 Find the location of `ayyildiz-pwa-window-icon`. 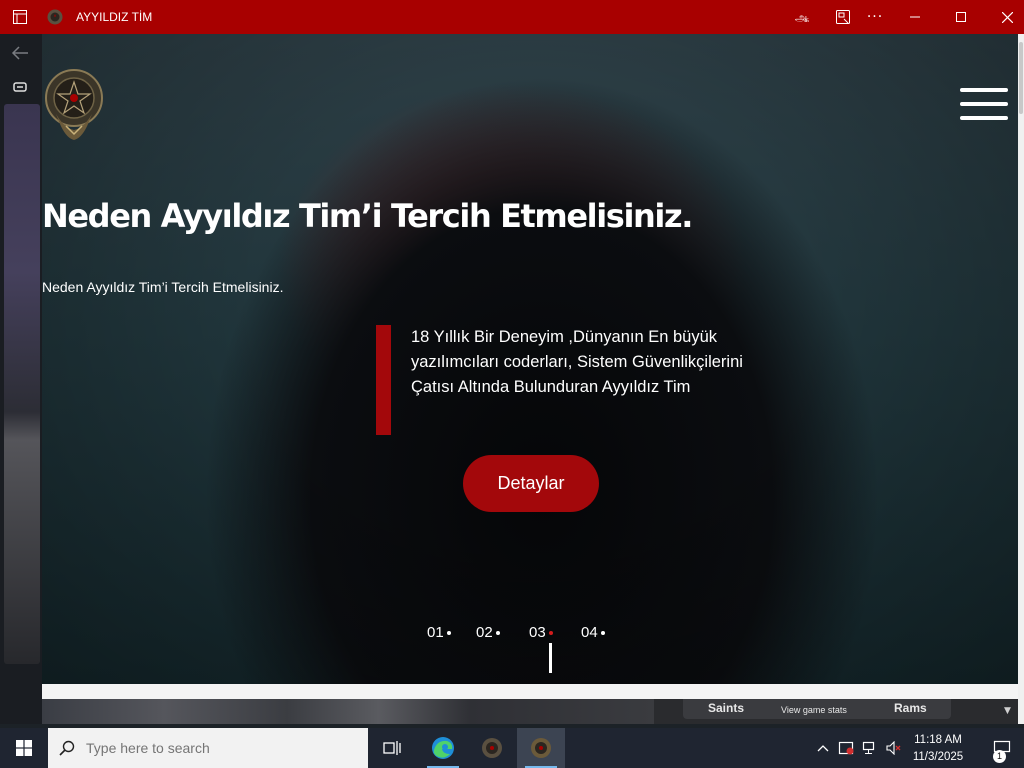

ayyildiz-pwa-window-icon is located at coordinates (541, 748).